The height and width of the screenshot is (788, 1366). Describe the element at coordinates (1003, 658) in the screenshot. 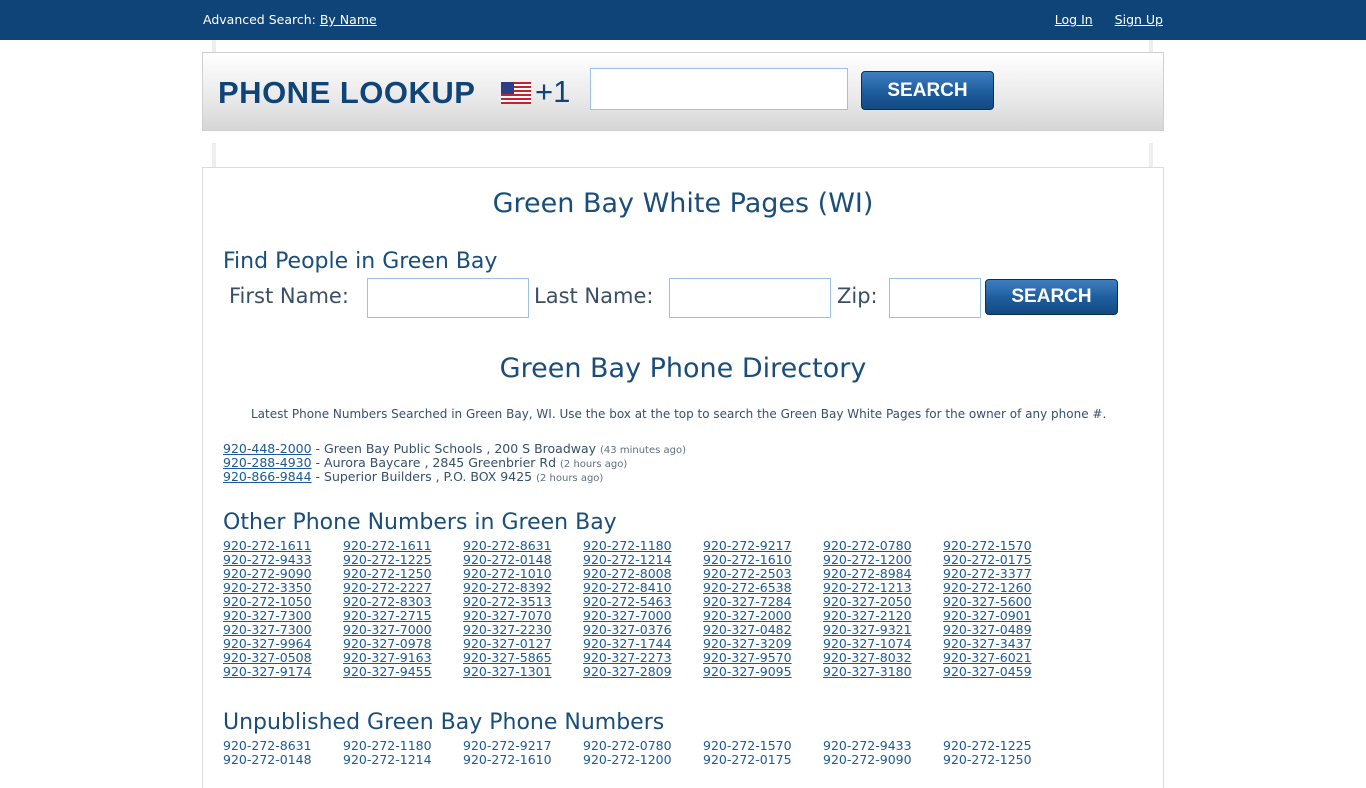

I see `phone-number-link: 920-327-6021` at that location.